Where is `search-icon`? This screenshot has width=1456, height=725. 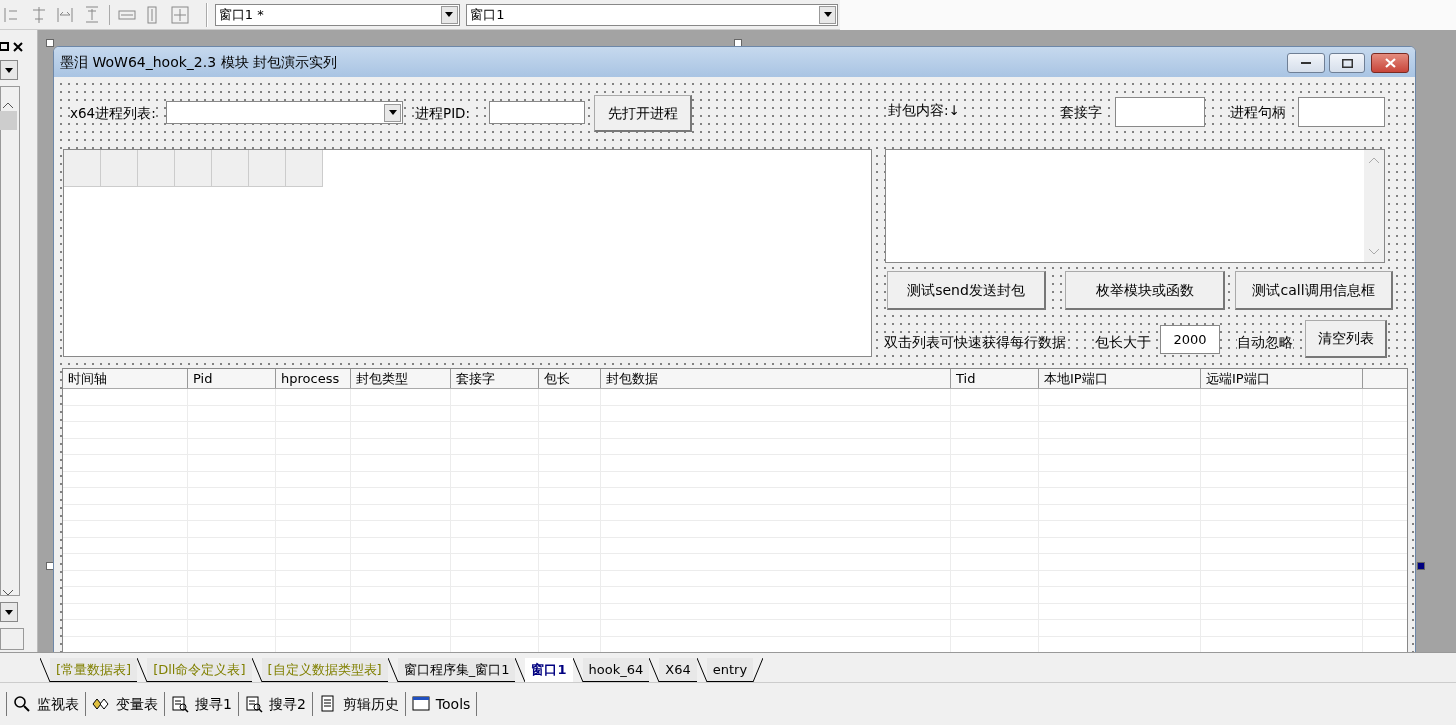
search-icon is located at coordinates (22, 704).